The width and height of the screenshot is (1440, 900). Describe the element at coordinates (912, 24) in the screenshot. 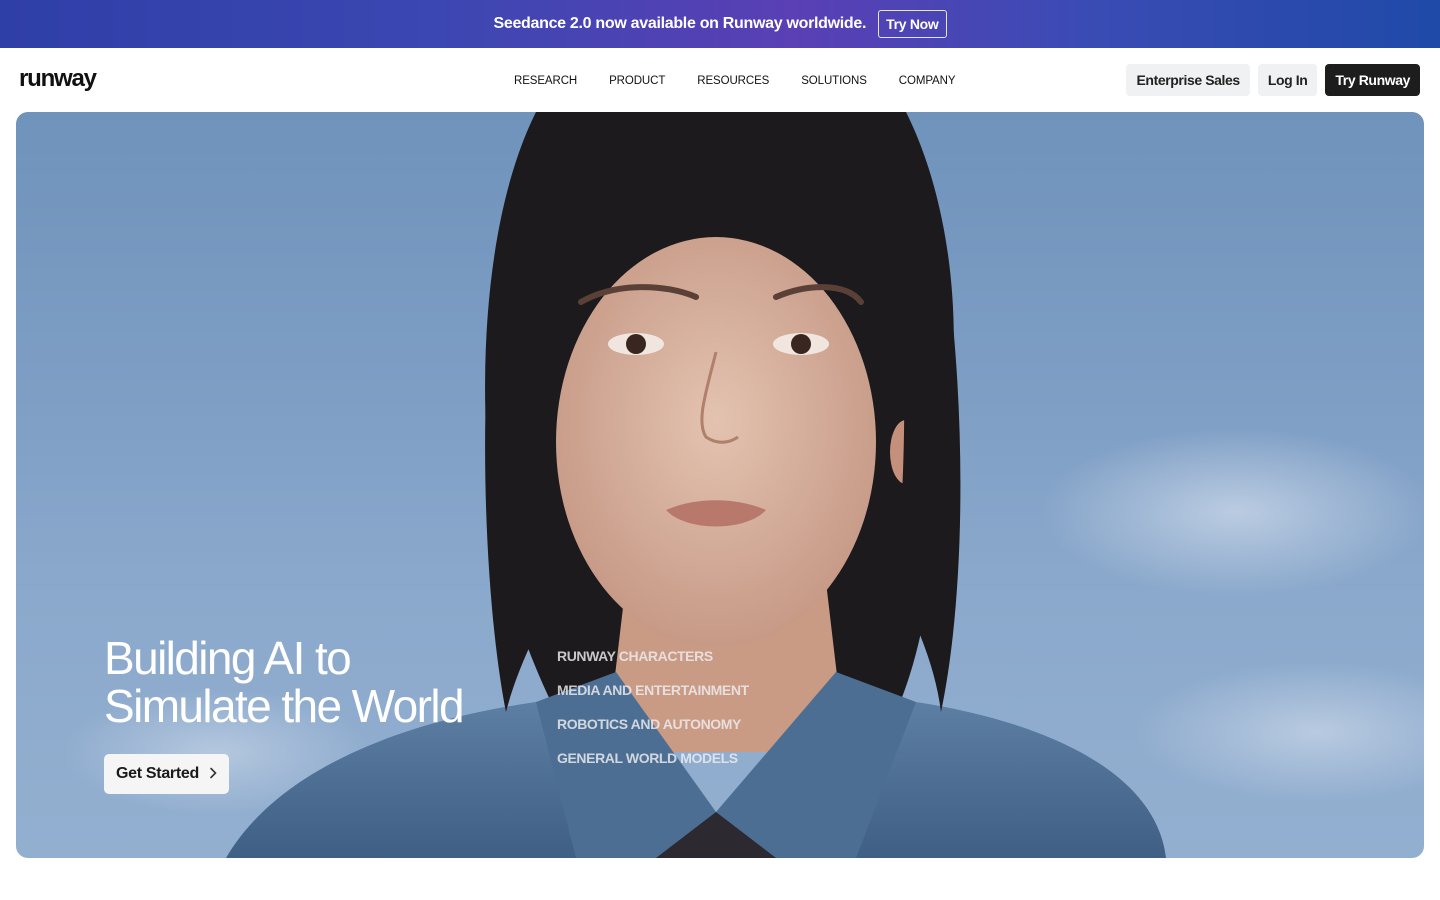

I see `try-now-button: Try Now` at that location.